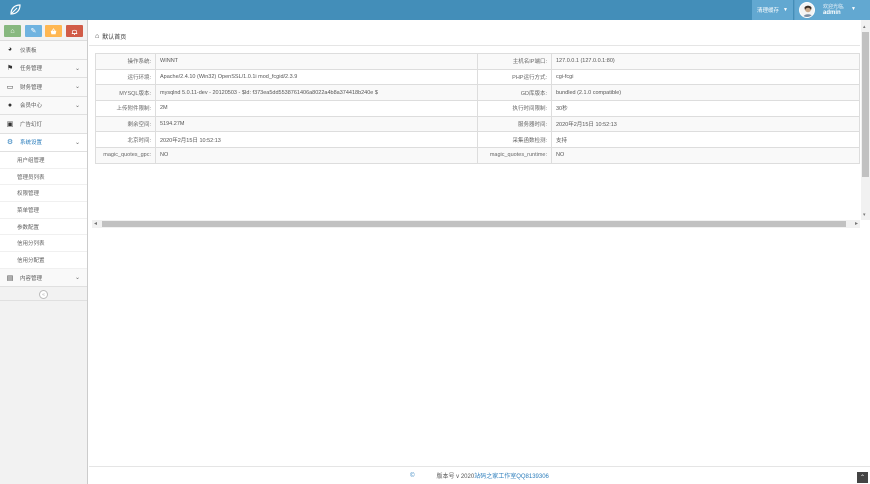  I want to click on sidebar-subitem-admins: 管理员列表, so click(43, 177).